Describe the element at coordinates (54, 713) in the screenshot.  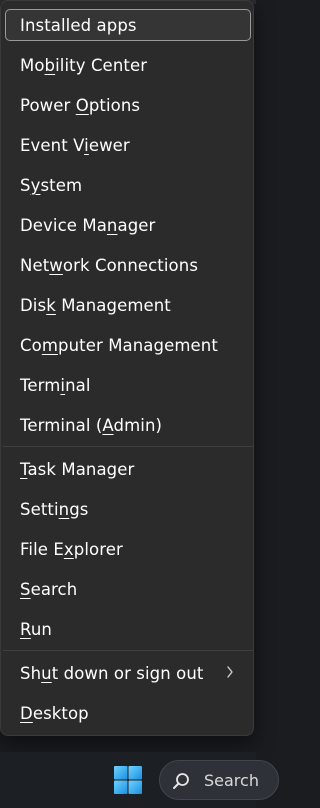
I see `menu-item-label: Desktop` at that location.